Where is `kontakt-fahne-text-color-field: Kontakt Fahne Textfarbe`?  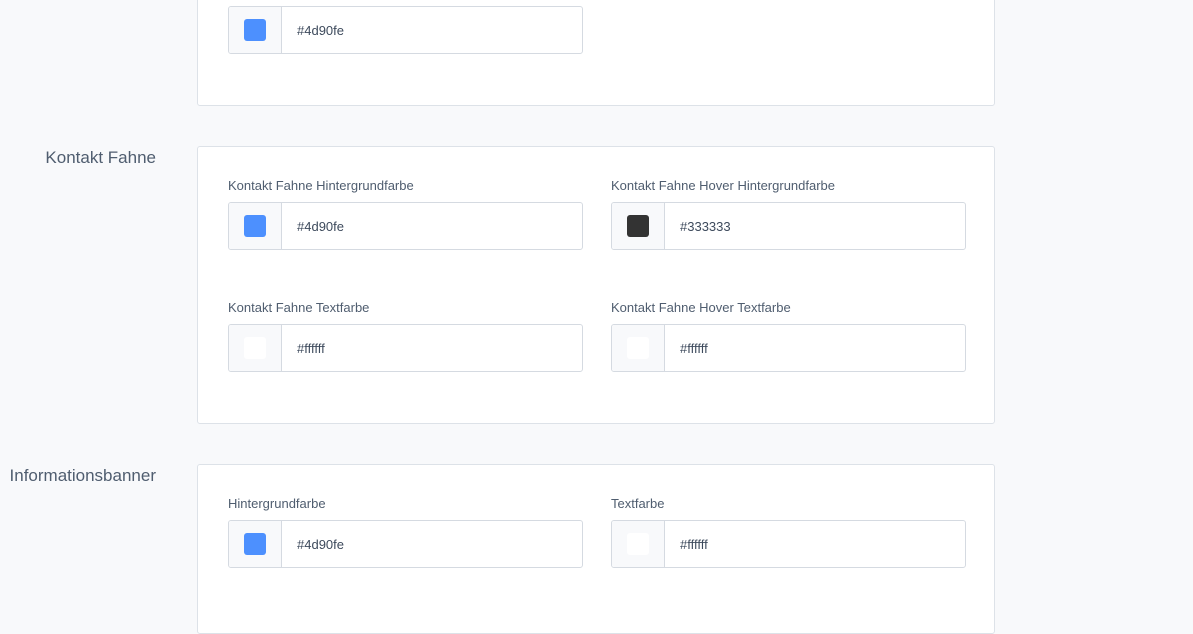
kontakt-fahne-text-color-field: Kontakt Fahne Textfarbe is located at coordinates (405, 335).